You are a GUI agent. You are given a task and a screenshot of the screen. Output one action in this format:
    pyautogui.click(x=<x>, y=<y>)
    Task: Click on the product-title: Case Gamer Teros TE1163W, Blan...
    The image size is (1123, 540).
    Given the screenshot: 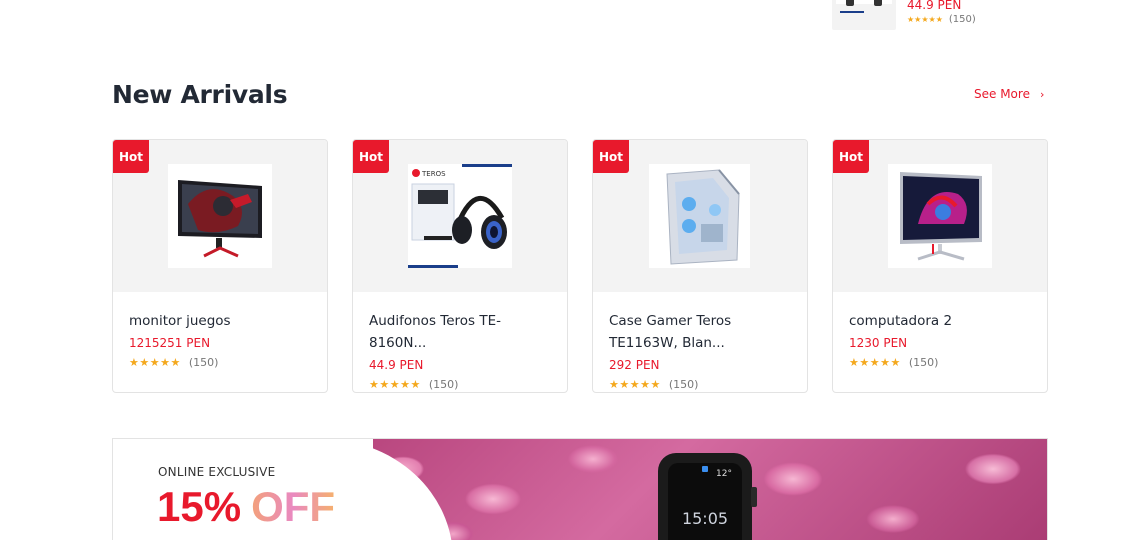 What is the action you would take?
    pyautogui.click(x=699, y=332)
    